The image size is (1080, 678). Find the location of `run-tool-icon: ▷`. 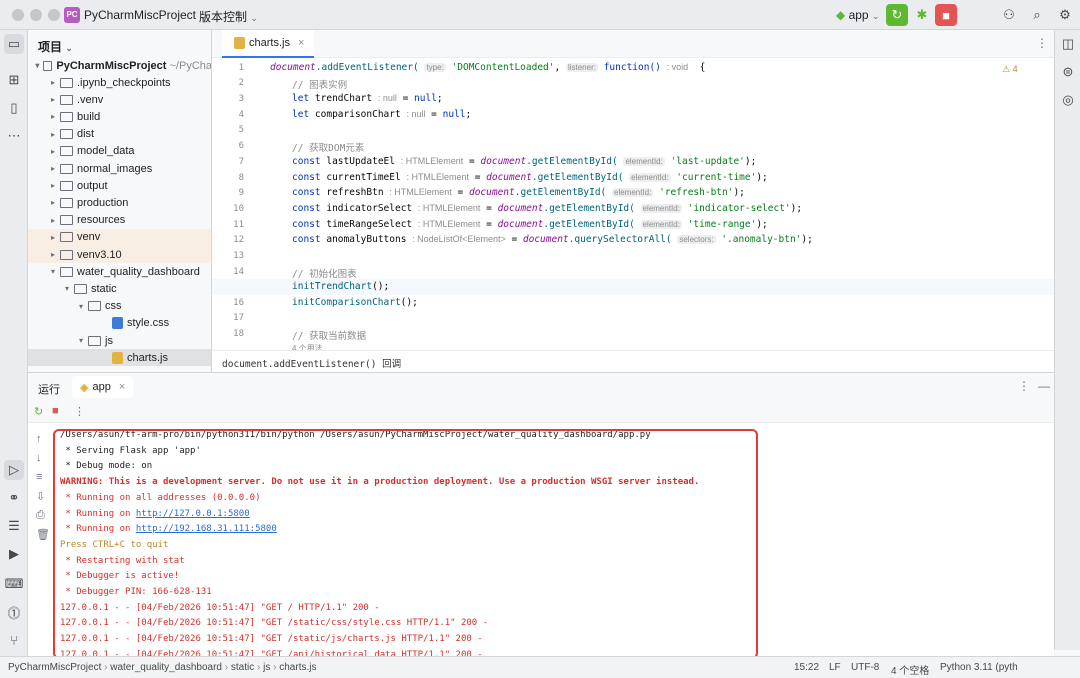

run-tool-icon: ▷ is located at coordinates (14, 470).